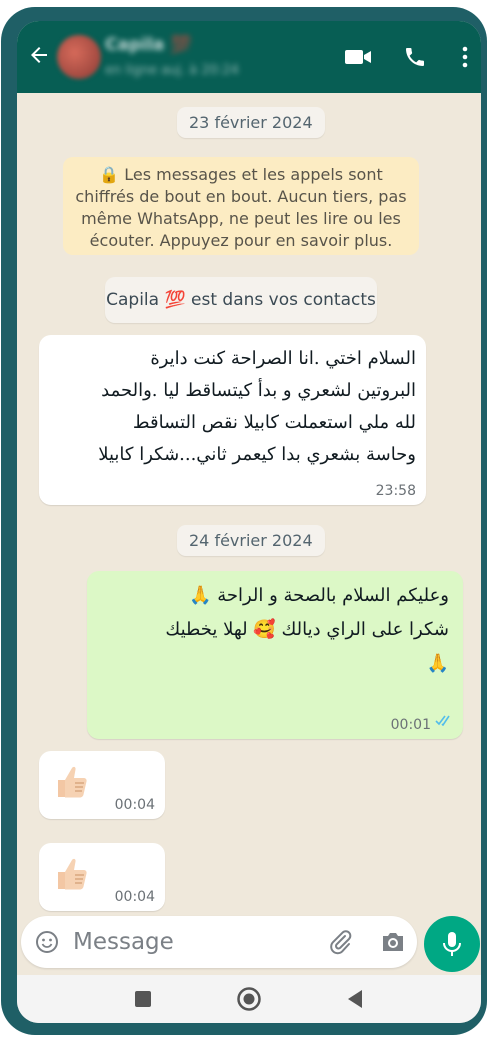 The image size is (493, 1042). What do you see at coordinates (249, 57) in the screenshot?
I see `chat-header: Capila 💯 en ligne auj. à 20:24` at bounding box center [249, 57].